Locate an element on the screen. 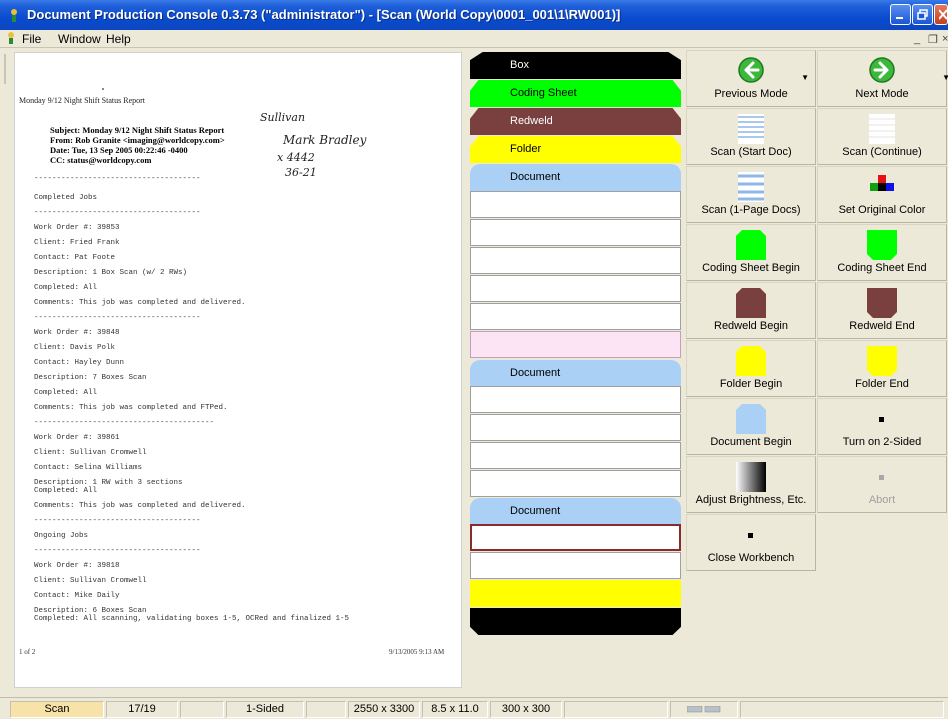 This screenshot has width=948, height=719. scan-continue-button: Scan (Continue) is located at coordinates (882, 136).